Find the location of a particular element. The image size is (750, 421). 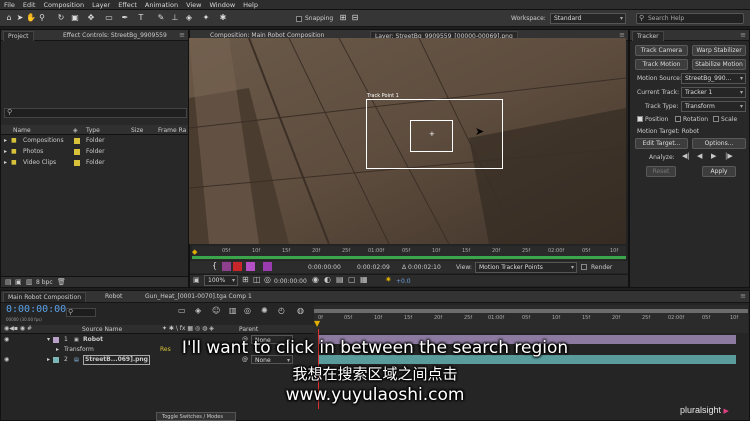

selection-tool-icon: ➤ is located at coordinates (20, 18).